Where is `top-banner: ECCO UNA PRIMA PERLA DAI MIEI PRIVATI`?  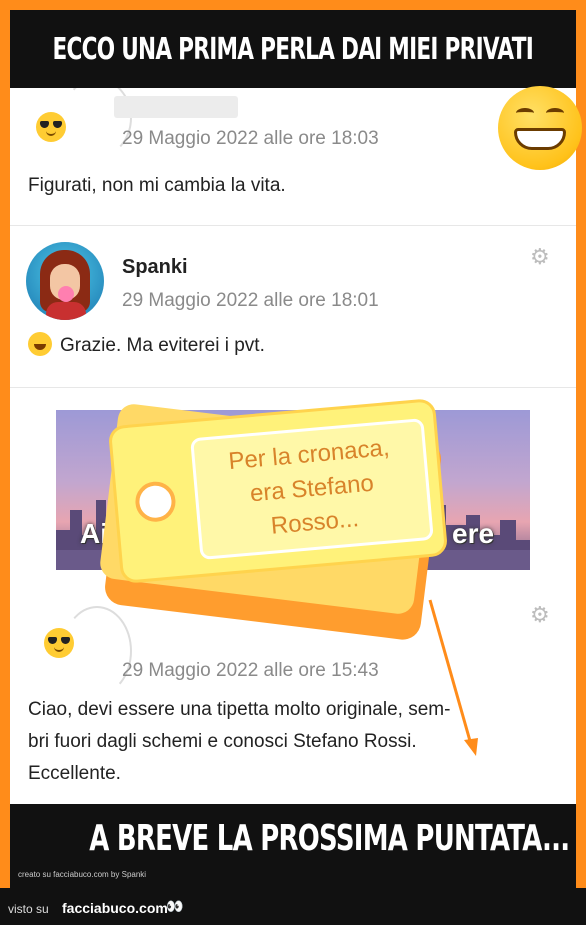
top-banner: ECCO UNA PRIMA PERLA DAI MIEI PRIVATI is located at coordinates (293, 49).